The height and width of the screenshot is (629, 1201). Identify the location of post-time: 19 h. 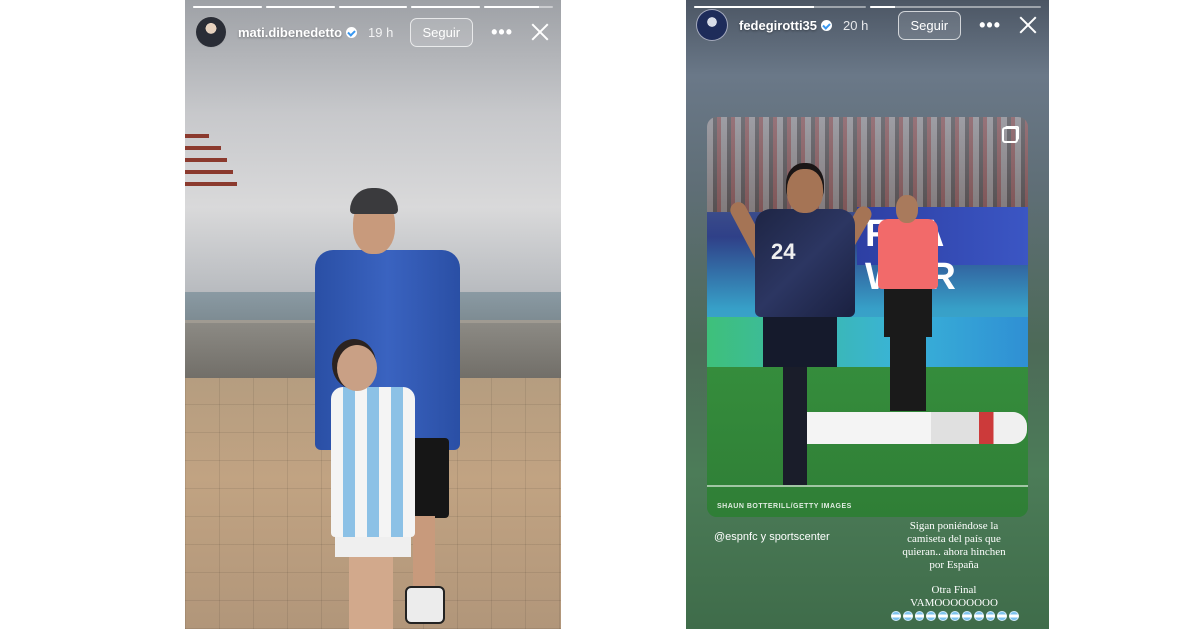
(381, 32).